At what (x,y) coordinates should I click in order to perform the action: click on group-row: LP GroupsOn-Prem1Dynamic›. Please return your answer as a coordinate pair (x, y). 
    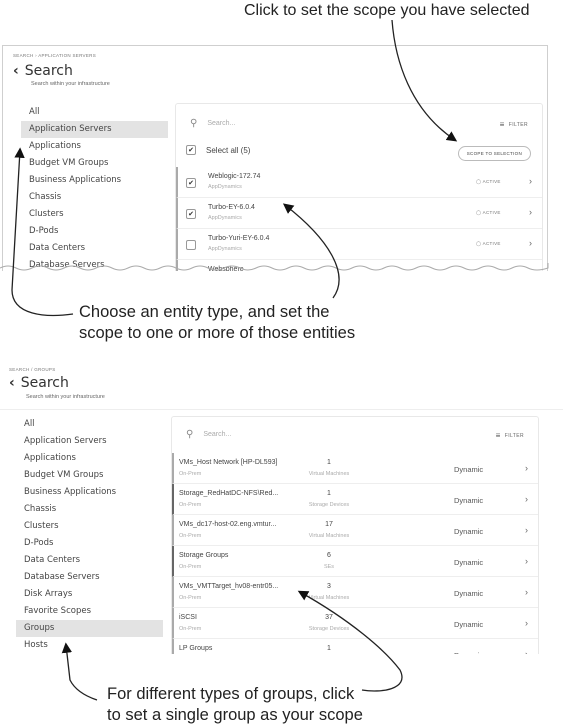
    Looking at the image, I should click on (355, 646).